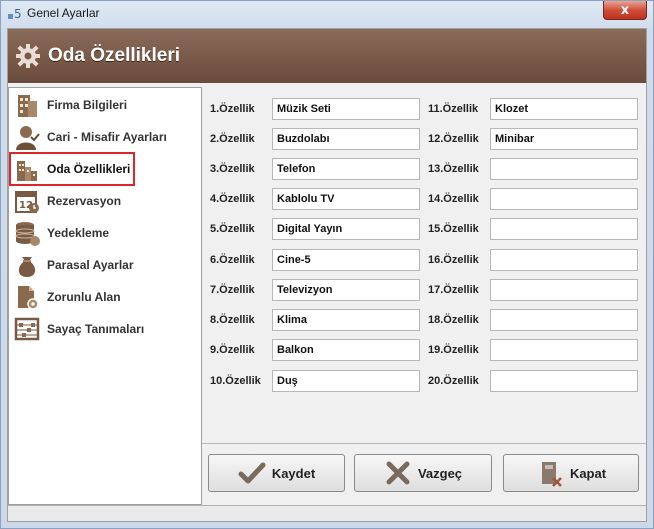  I want to click on user-icon, so click(28, 138).